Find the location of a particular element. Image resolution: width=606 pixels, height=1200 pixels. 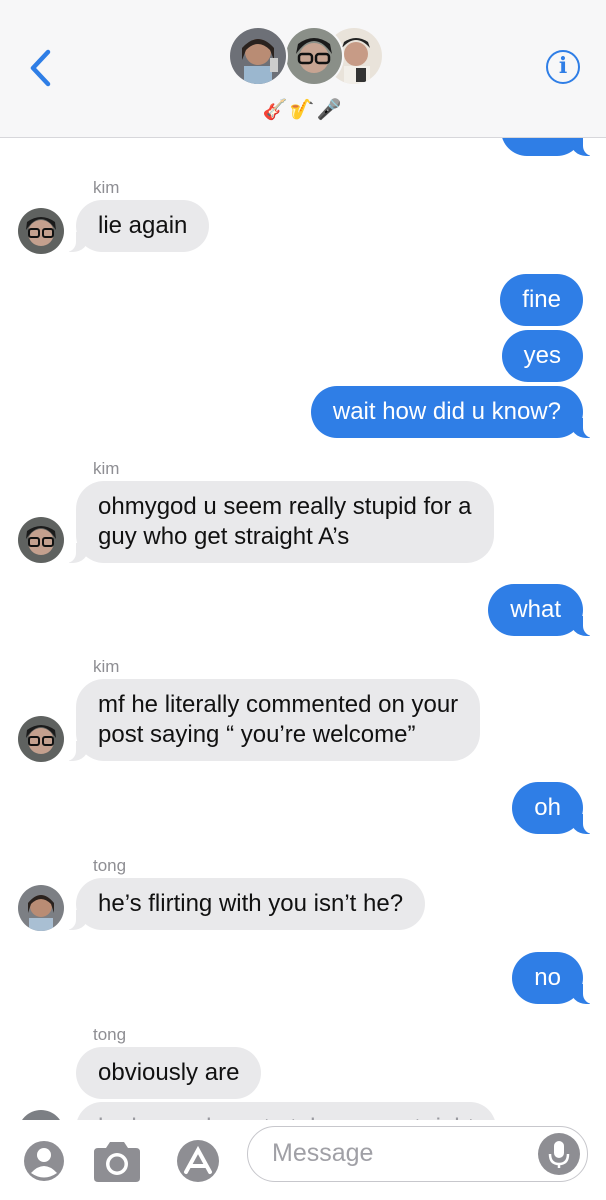

app-store-button is located at coordinates (198, 1161).